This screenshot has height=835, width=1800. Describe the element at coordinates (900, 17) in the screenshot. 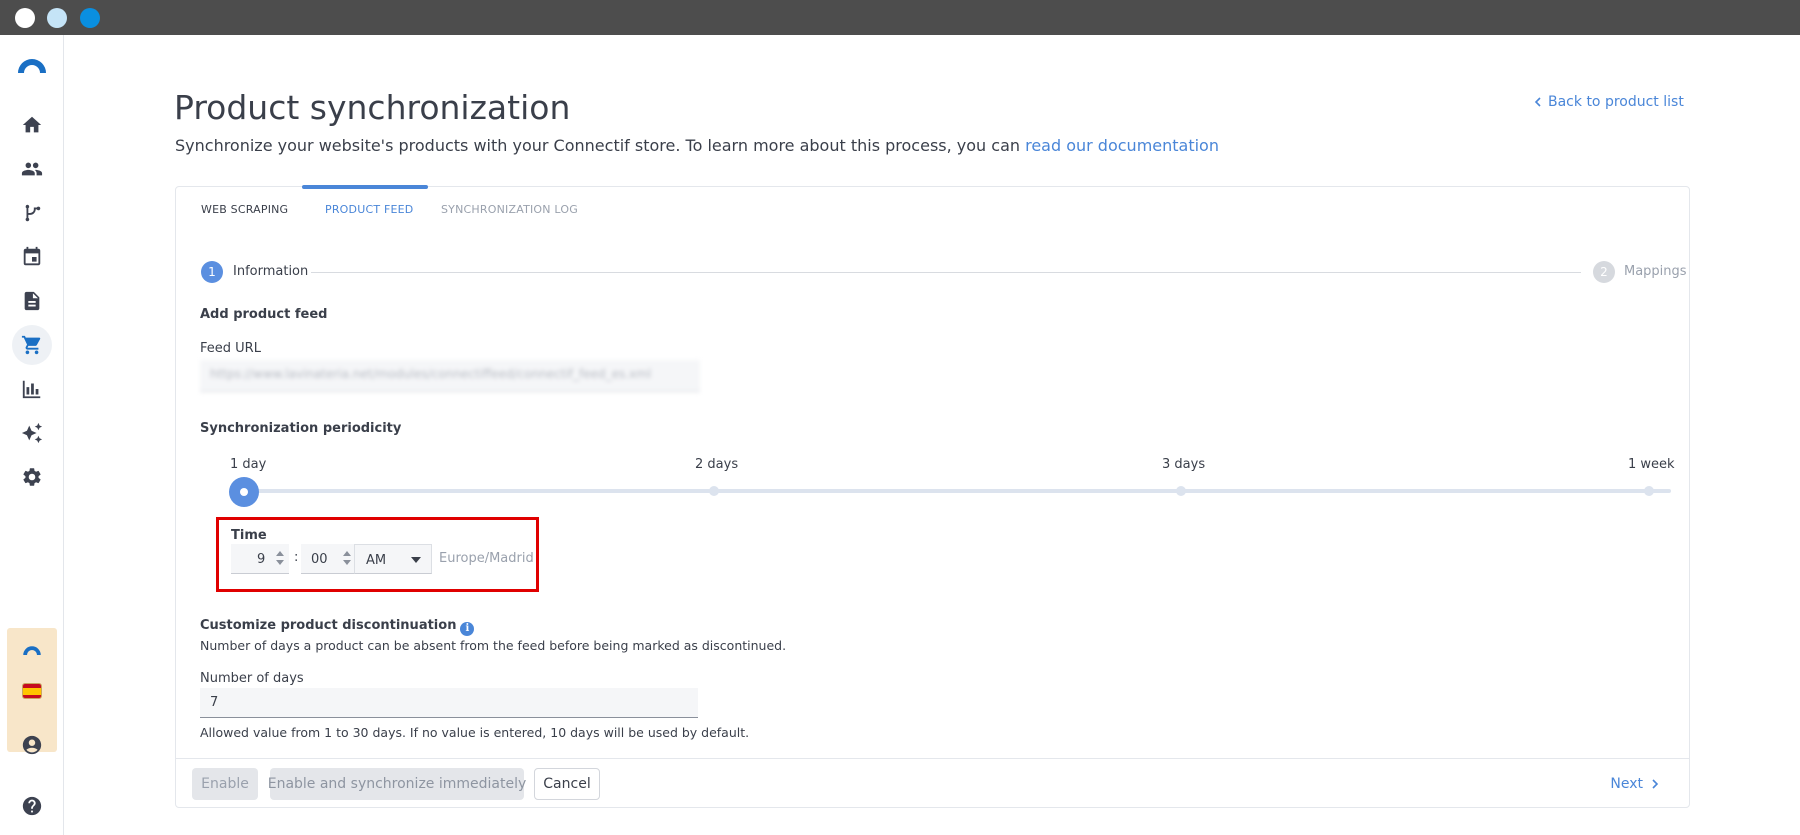

I see `window-titlebar` at that location.